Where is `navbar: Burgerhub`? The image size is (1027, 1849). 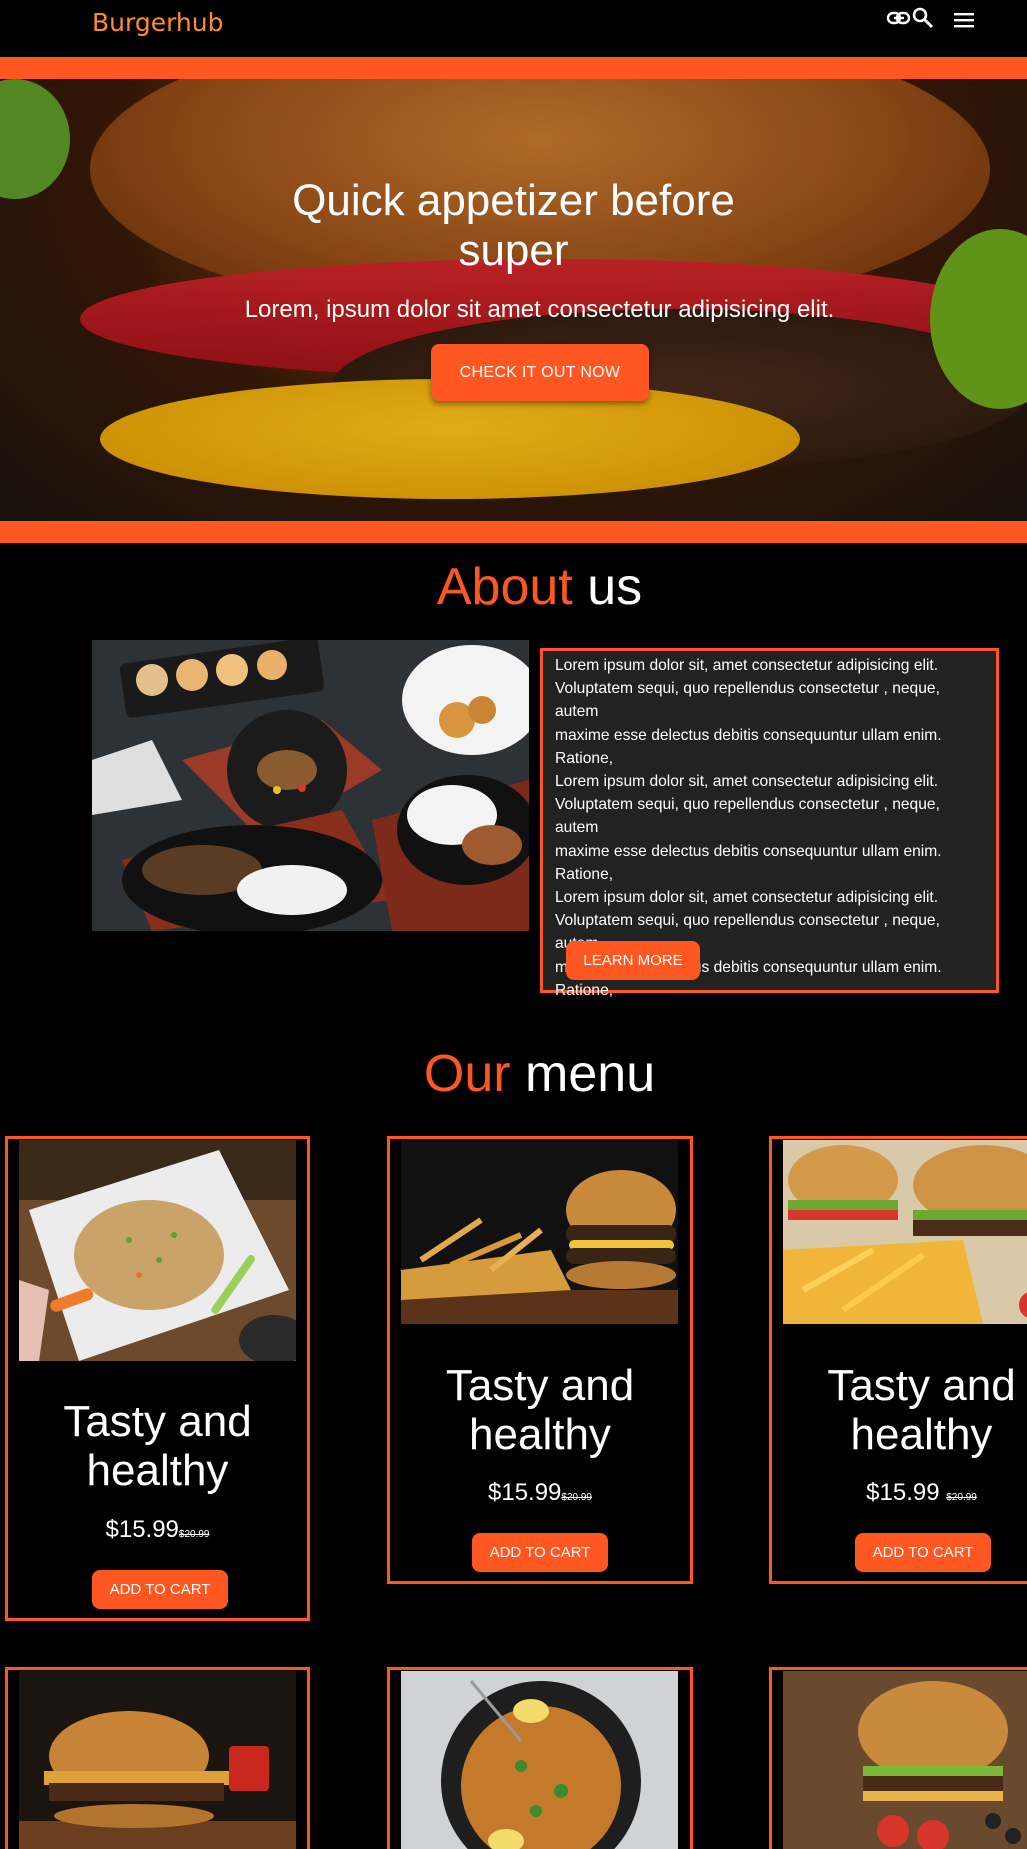 navbar: Burgerhub is located at coordinates (513, 28).